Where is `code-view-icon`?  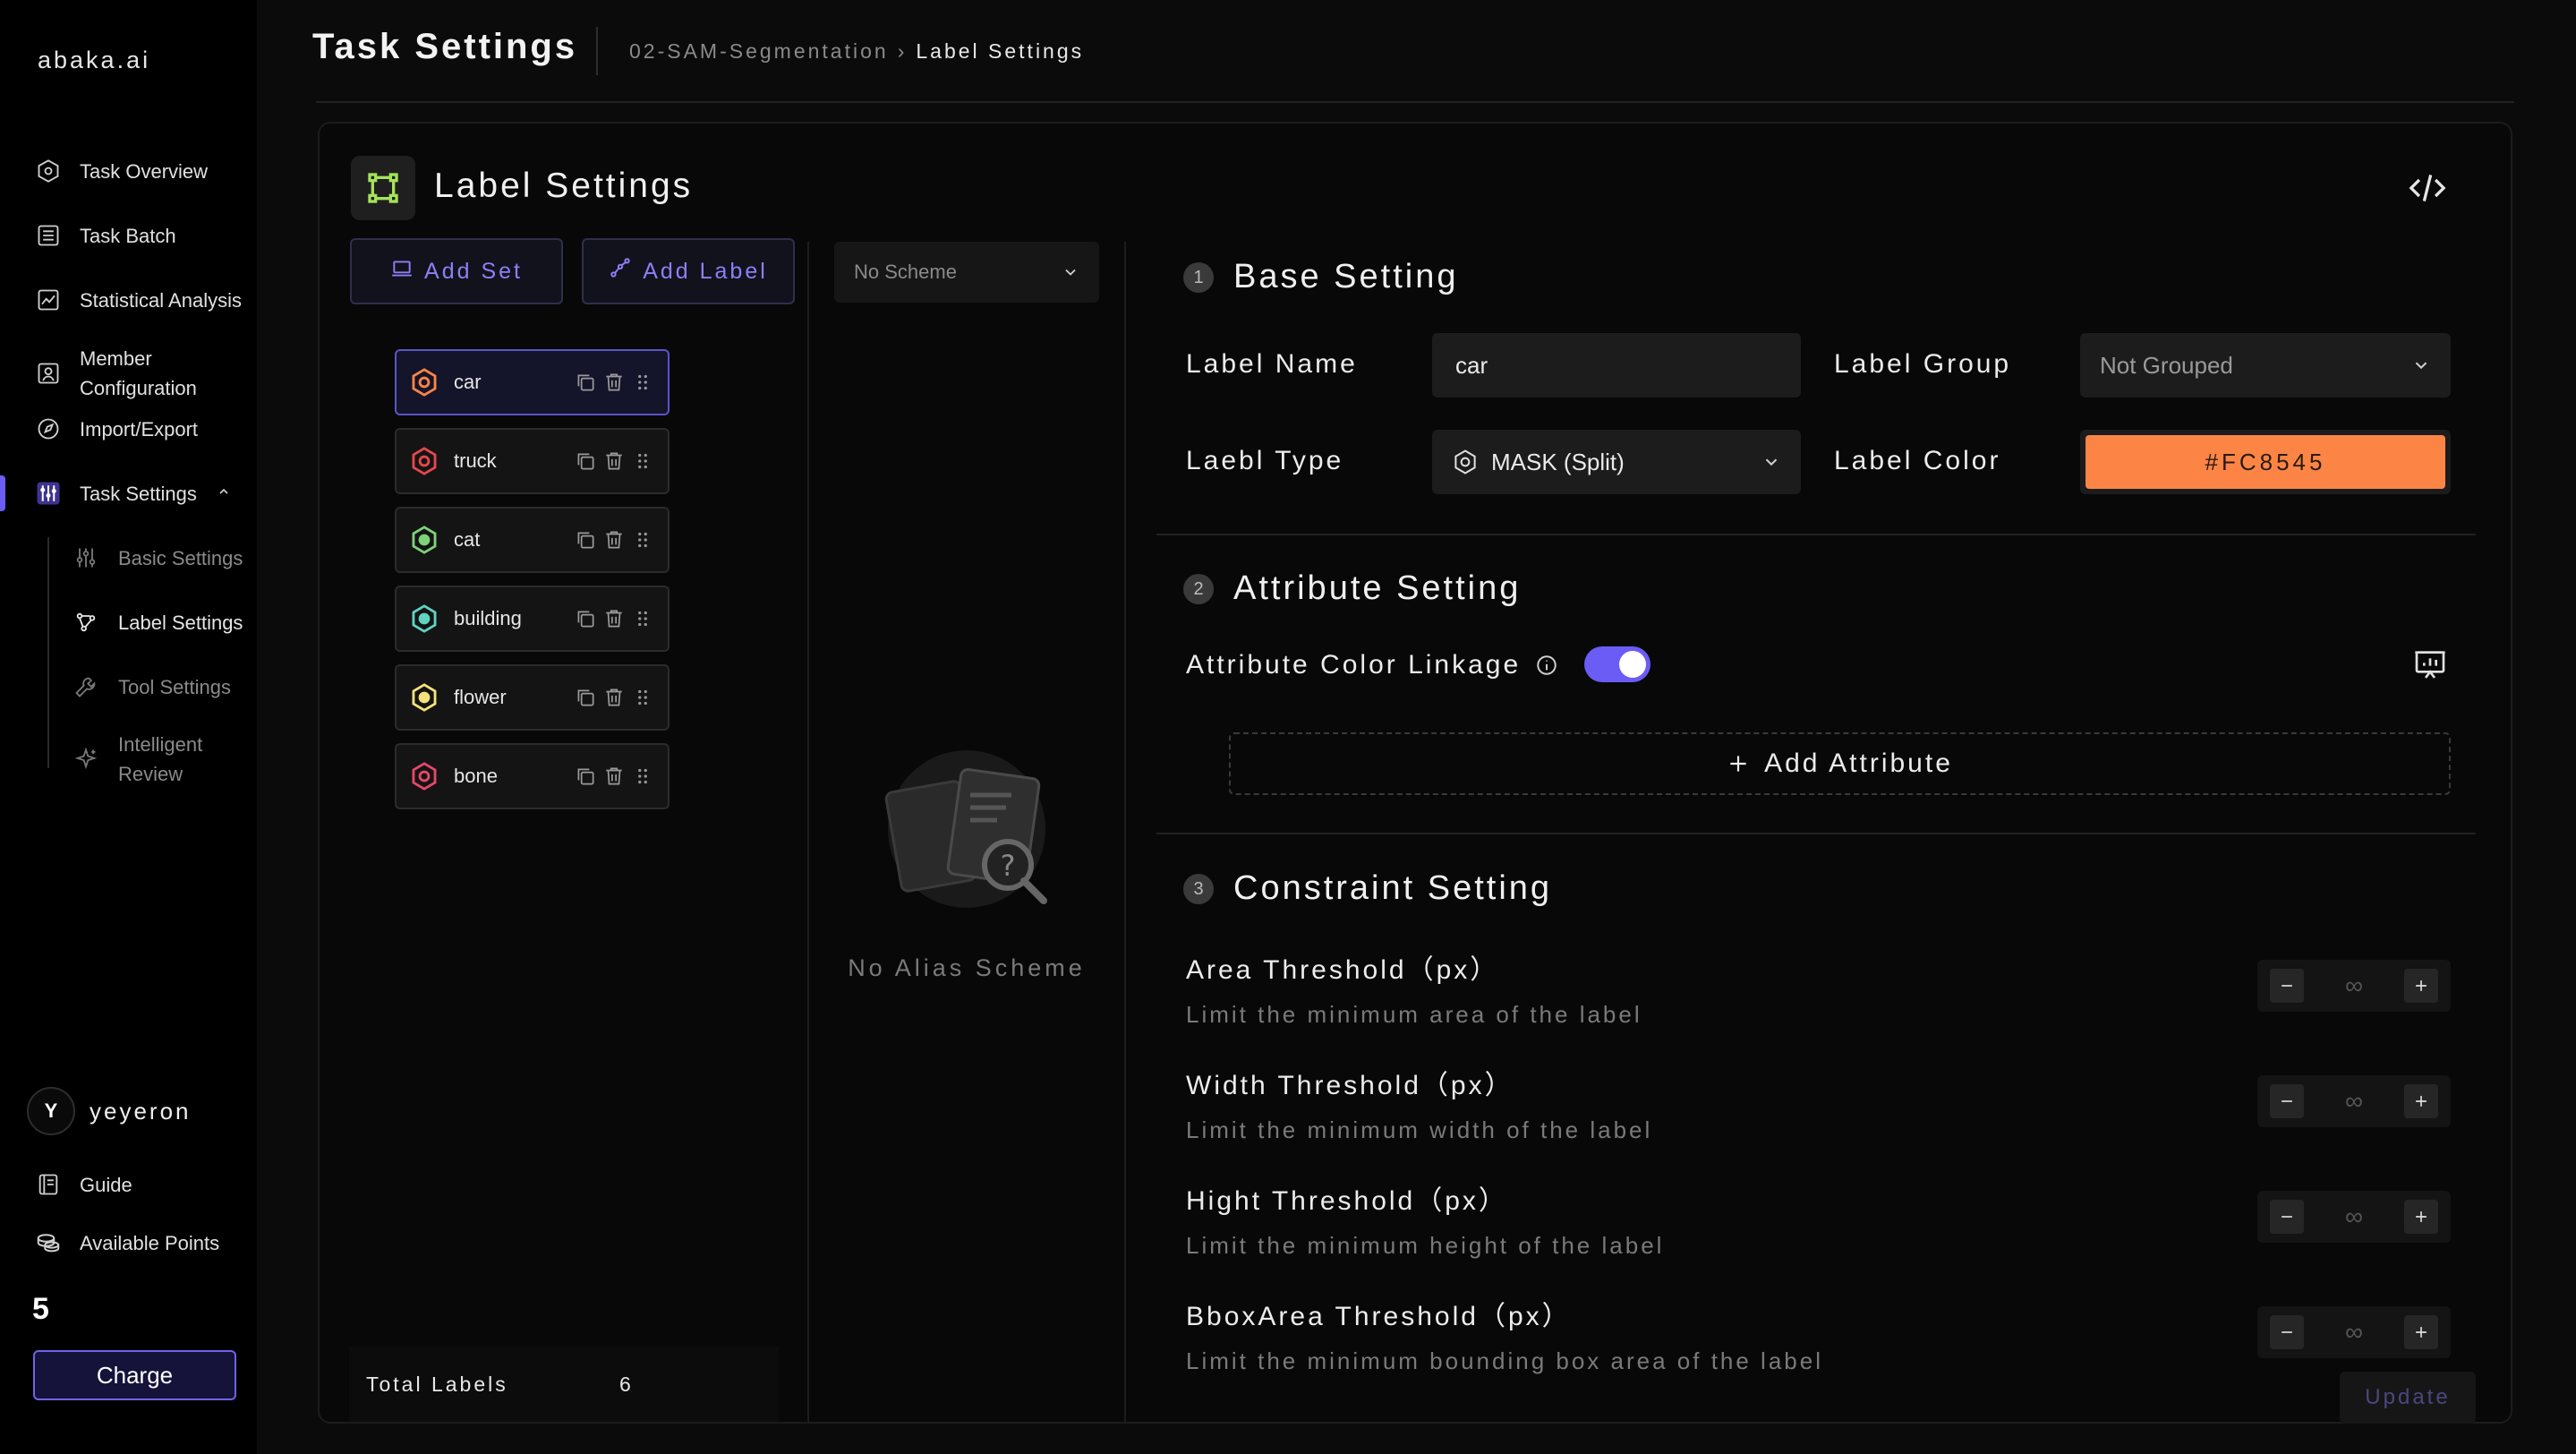 code-view-icon is located at coordinates (2427, 188).